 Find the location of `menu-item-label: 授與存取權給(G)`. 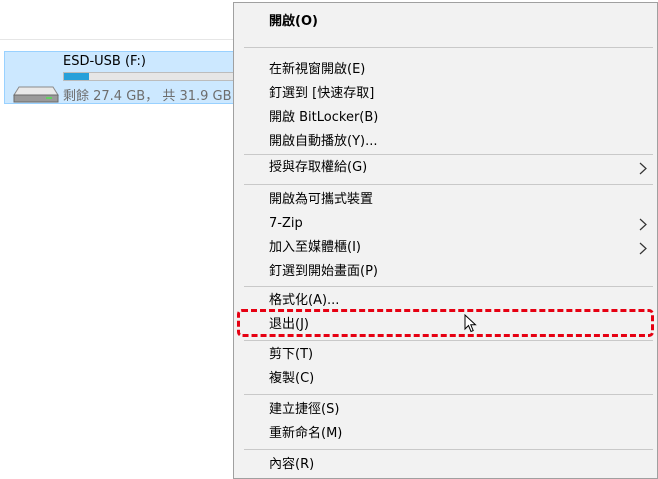

menu-item-label: 授與存取權給(G) is located at coordinates (318, 167).